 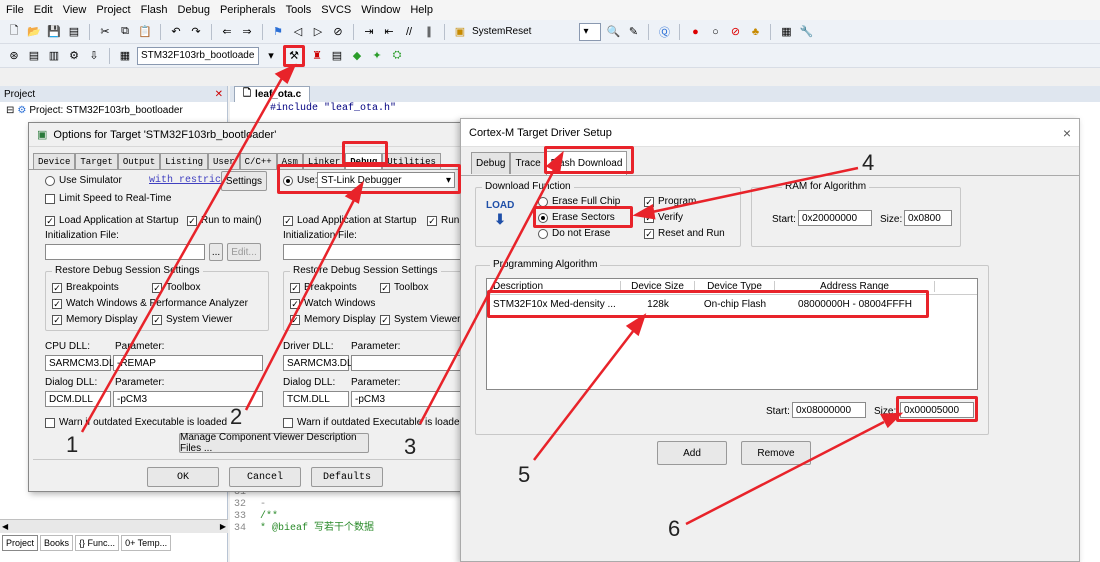 I want to click on arrow-1-head, so click(x=285, y=73).